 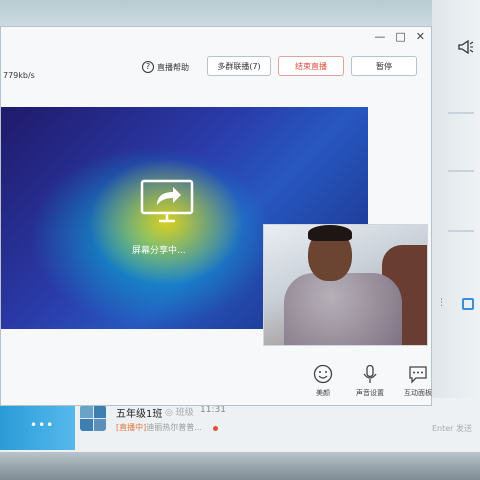 What do you see at coordinates (418, 374) in the screenshot?
I see `chat-bubble-icon` at bounding box center [418, 374].